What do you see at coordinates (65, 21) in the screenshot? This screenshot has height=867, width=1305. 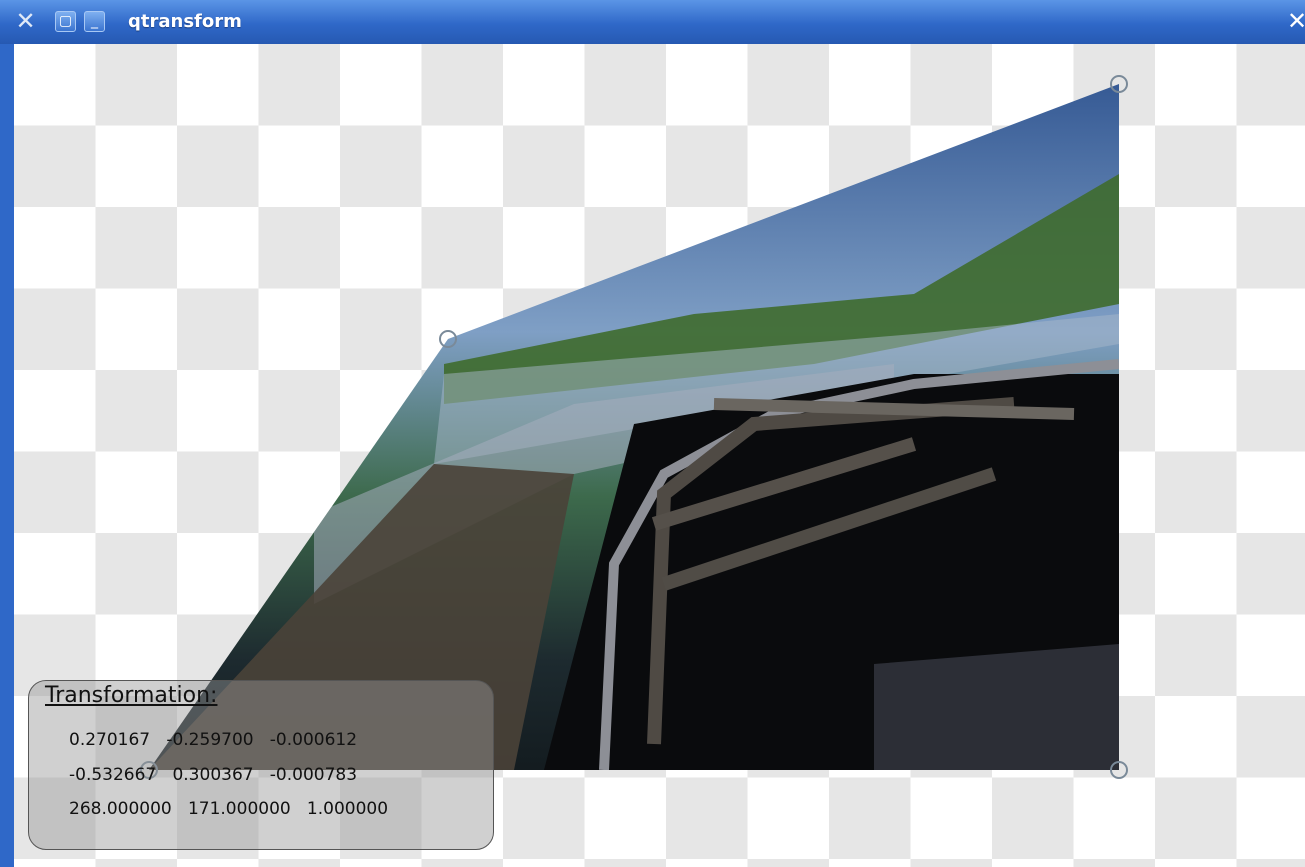 I see `maximize-button: ▢` at bounding box center [65, 21].